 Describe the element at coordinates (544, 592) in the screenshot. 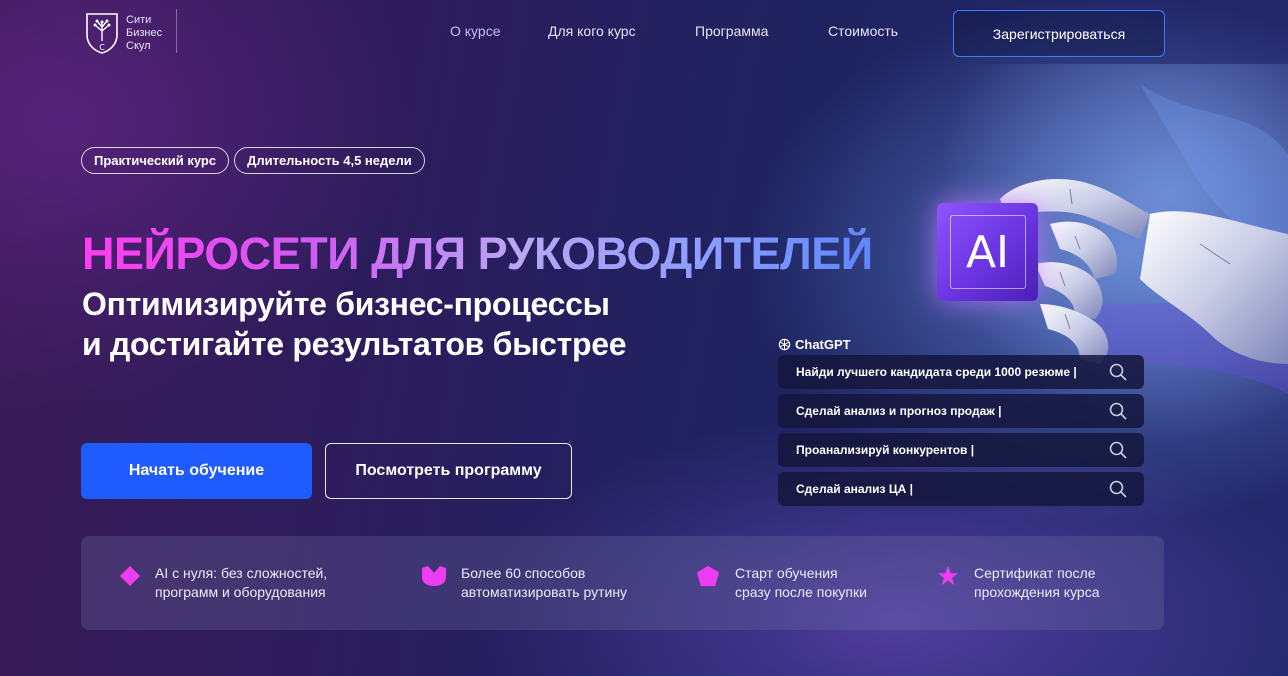

I see `feature-line: автоматизировать рутину` at that location.